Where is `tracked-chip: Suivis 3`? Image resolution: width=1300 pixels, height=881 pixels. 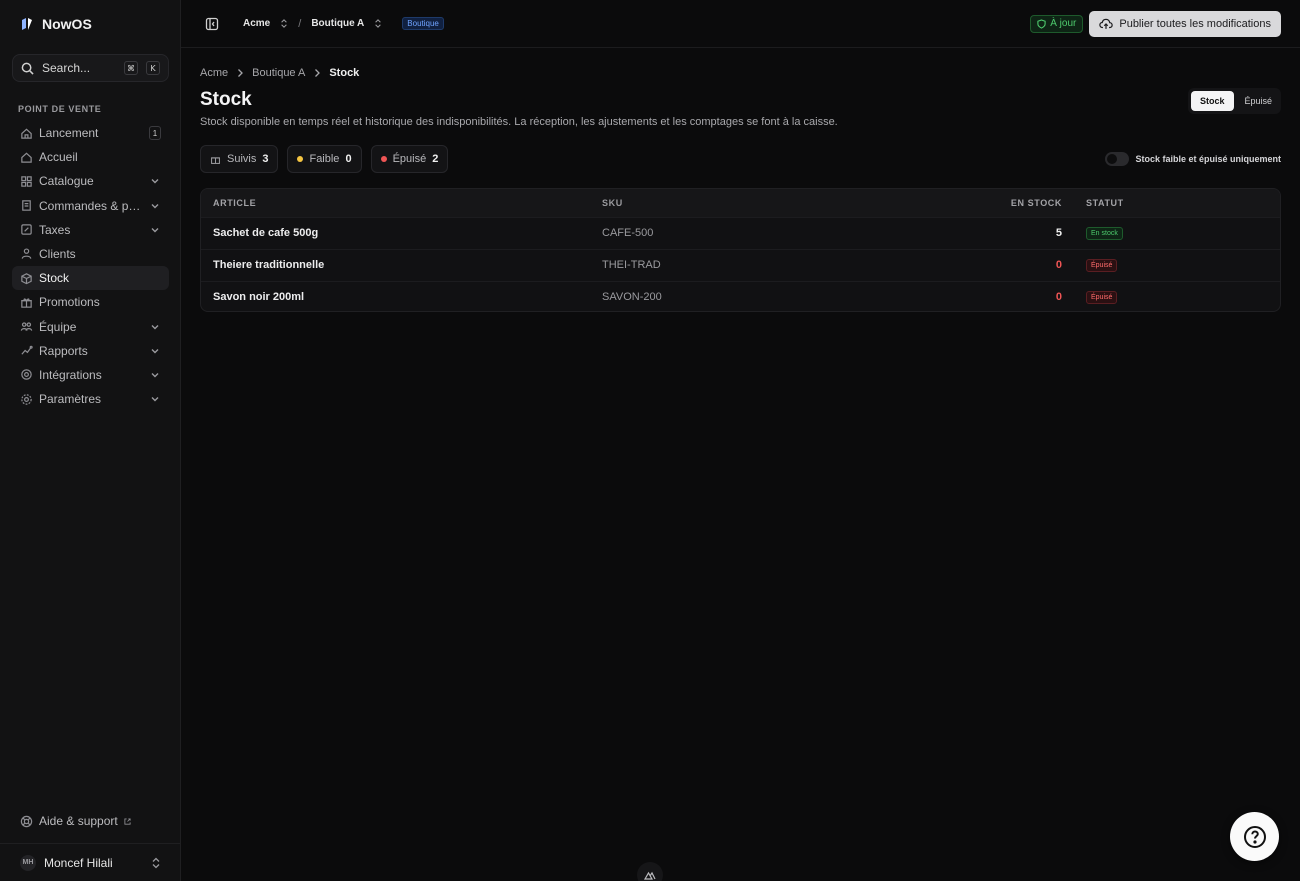
tracked-chip: Suivis 3 is located at coordinates (239, 159).